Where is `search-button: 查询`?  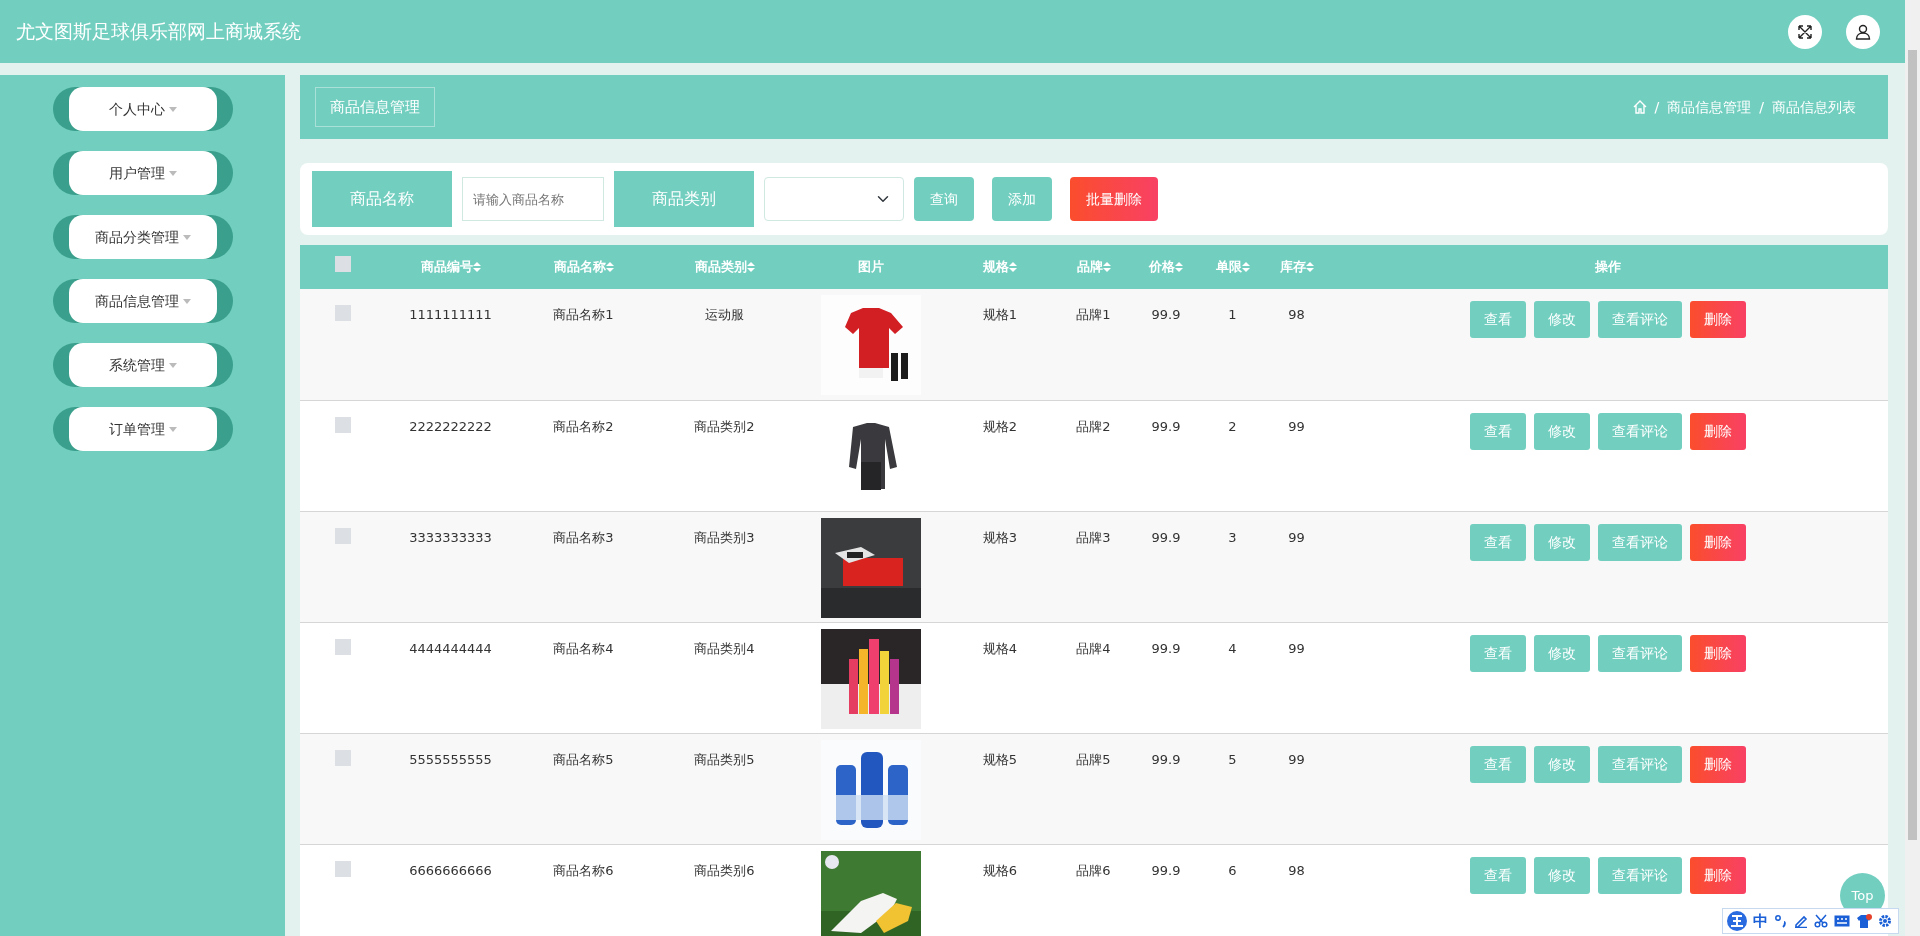 search-button: 查询 is located at coordinates (944, 199).